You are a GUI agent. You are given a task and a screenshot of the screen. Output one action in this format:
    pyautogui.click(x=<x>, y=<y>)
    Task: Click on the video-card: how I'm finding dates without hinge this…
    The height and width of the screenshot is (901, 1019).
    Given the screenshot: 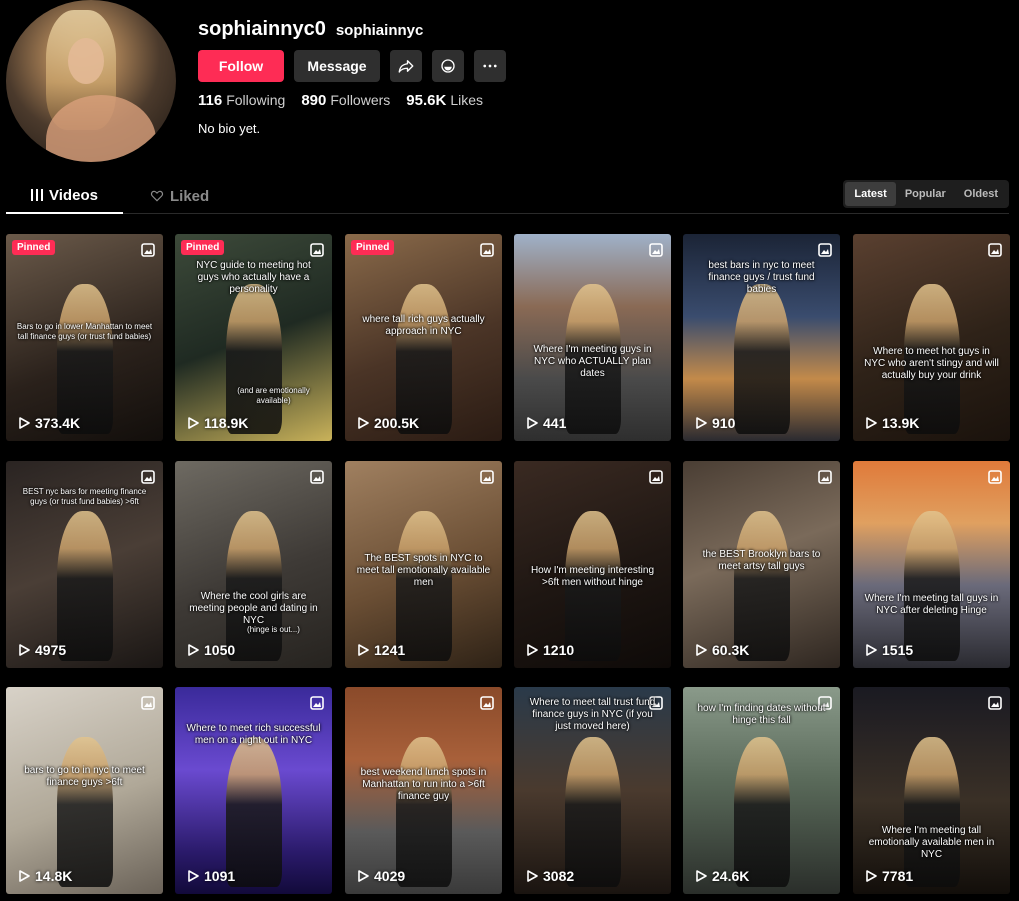 What is the action you would take?
    pyautogui.click(x=761, y=790)
    